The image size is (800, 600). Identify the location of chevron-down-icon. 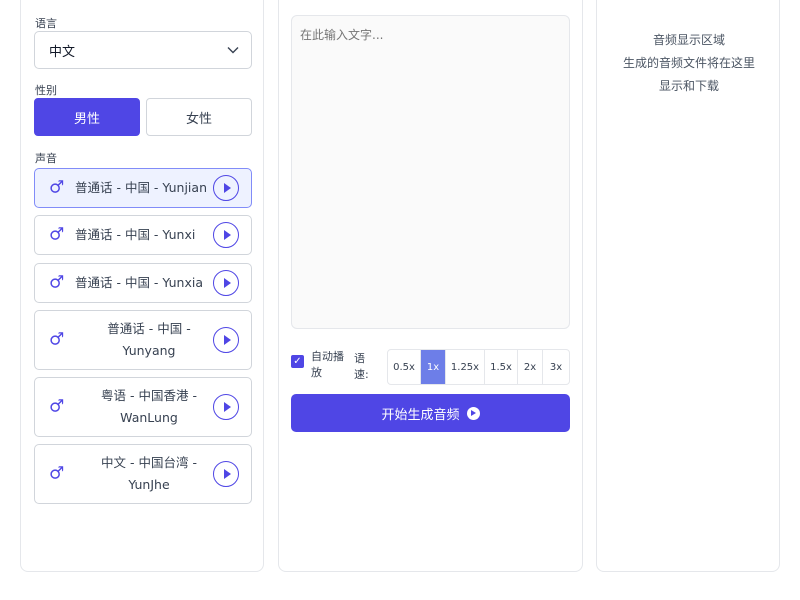
(233, 50).